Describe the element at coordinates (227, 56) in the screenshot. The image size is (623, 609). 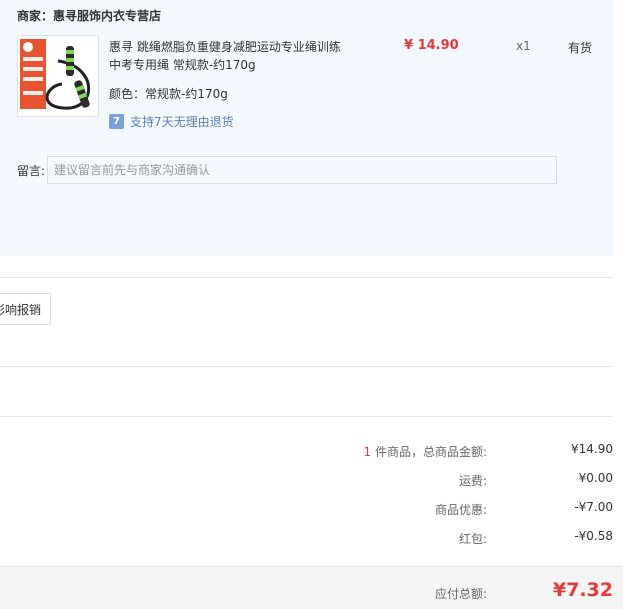
I see `product-title: 惠寻 跳绳燃脂负重健身减肥运动专业绳训练中考专用绳 常规款-约170g` at that location.